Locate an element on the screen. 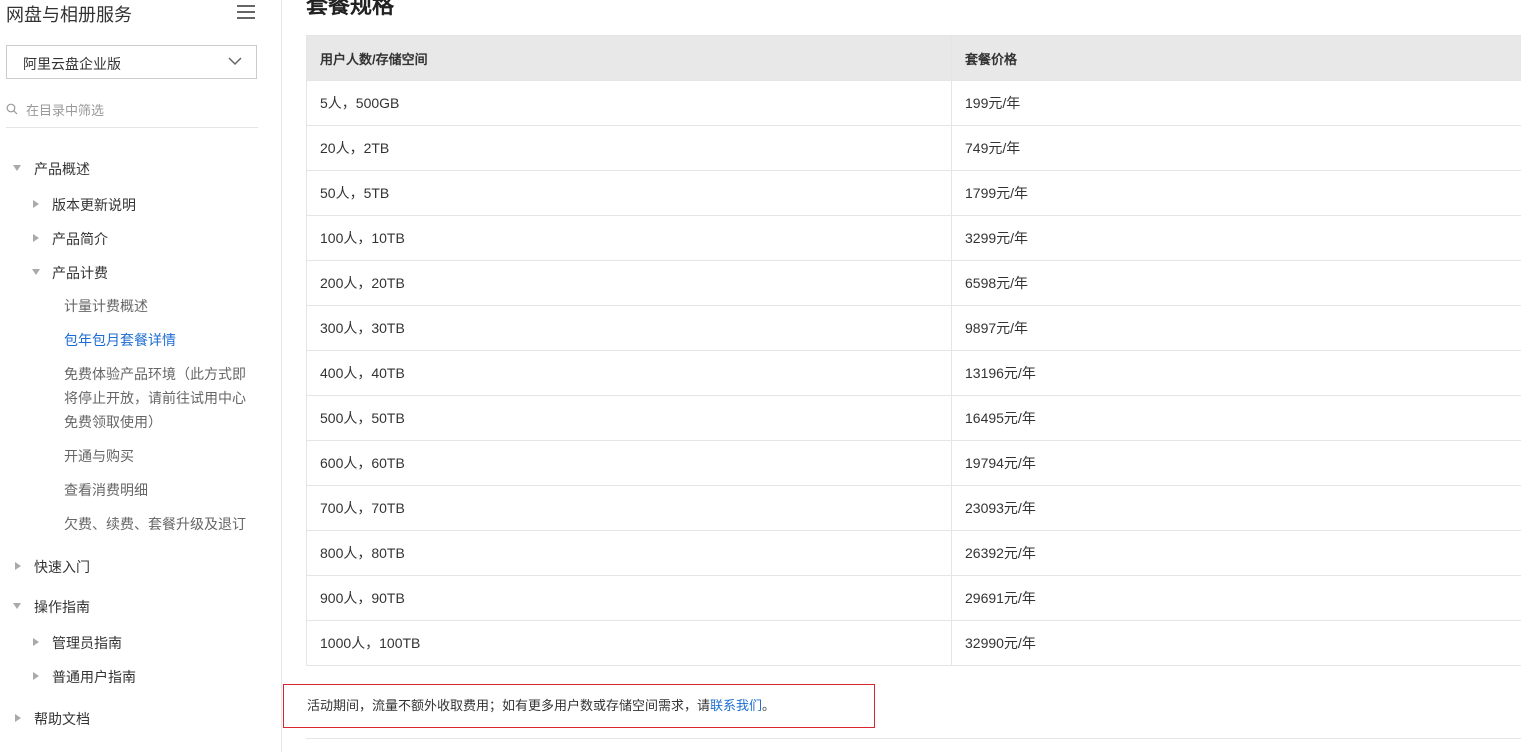 This screenshot has height=752, width=1521. table-cell: 100人，10TB is located at coordinates (629, 238).